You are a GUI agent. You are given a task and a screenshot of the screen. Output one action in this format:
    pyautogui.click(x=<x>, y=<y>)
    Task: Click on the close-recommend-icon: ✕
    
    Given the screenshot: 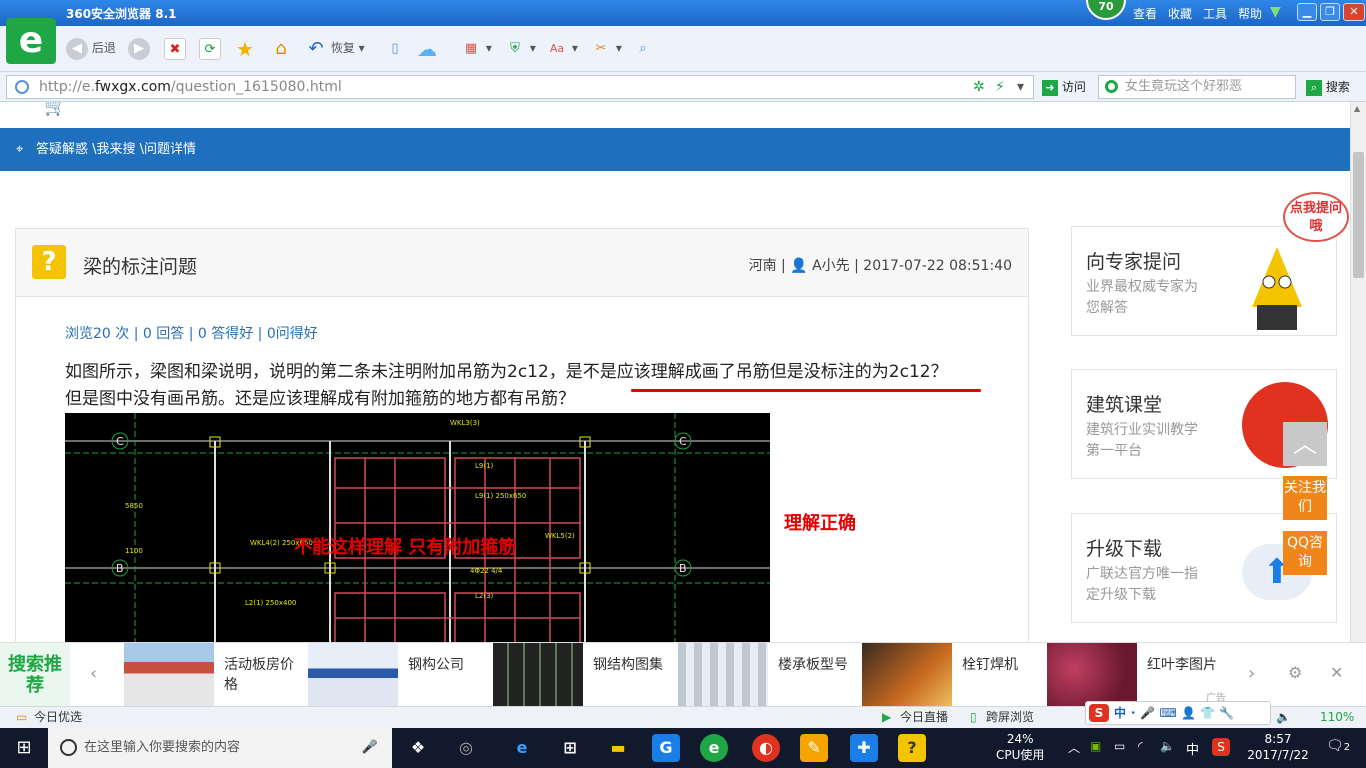 What is the action you would take?
    pyautogui.click(x=1336, y=672)
    